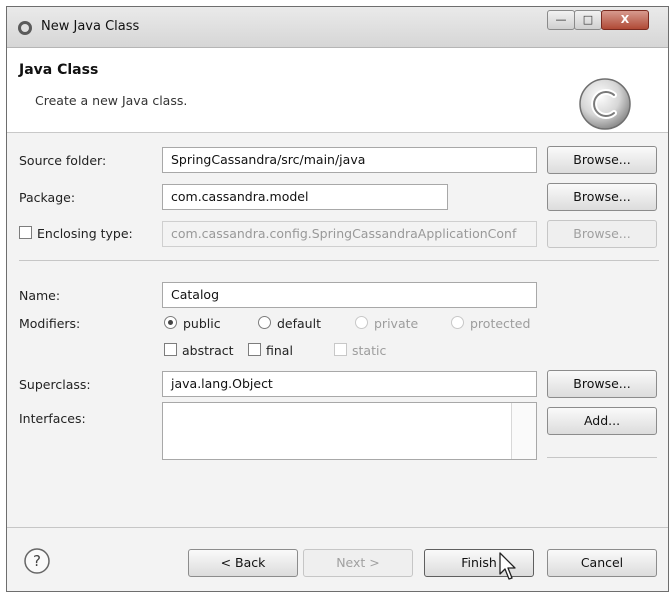  I want to click on wizard-header: Java Class Create a new Java class., so click(337, 90).